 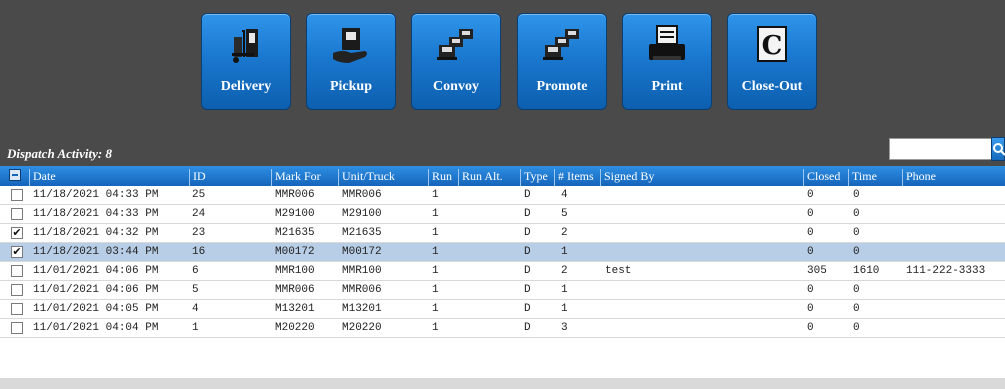 What do you see at coordinates (564, 290) in the screenshot?
I see `row-items: 1` at bounding box center [564, 290].